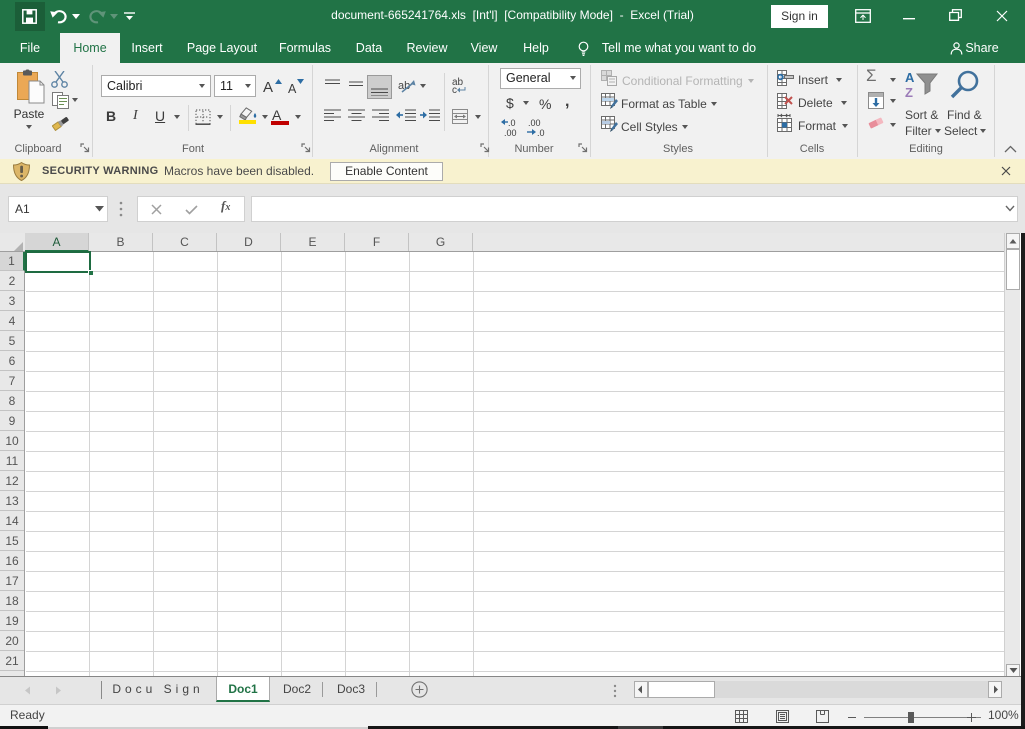 Image resolution: width=1025 pixels, height=729 pixels. What do you see at coordinates (909, 92) in the screenshot?
I see `svg-text: Z` at bounding box center [909, 92].